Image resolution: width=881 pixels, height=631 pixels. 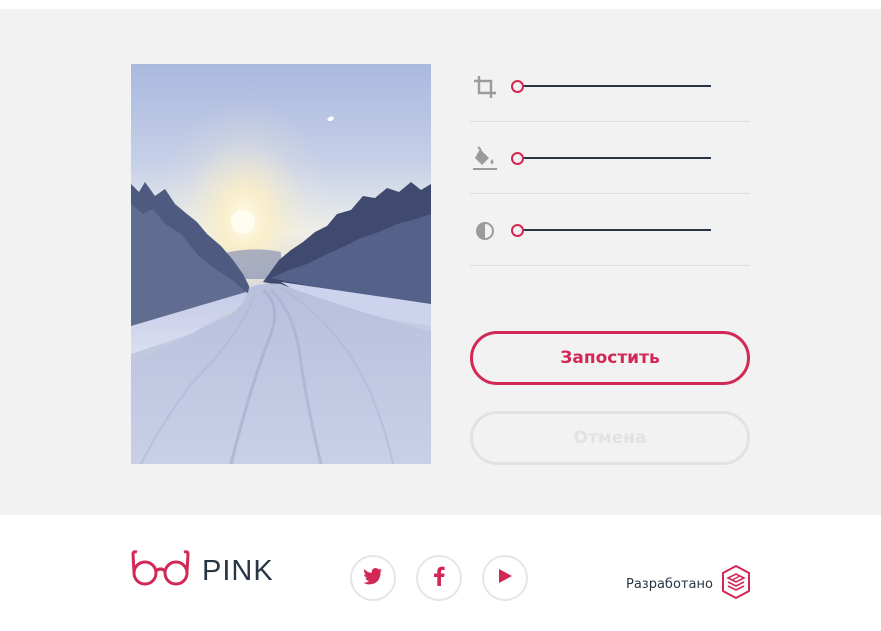 What do you see at coordinates (614, 86) in the screenshot?
I see `crop-slider-track` at bounding box center [614, 86].